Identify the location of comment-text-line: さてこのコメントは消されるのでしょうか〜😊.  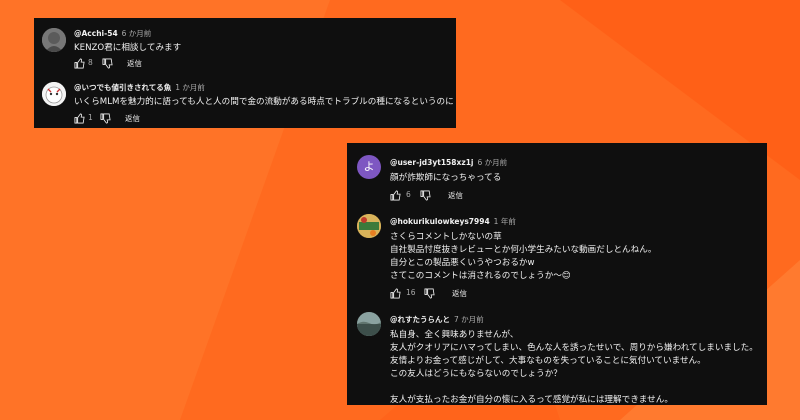
(480, 276).